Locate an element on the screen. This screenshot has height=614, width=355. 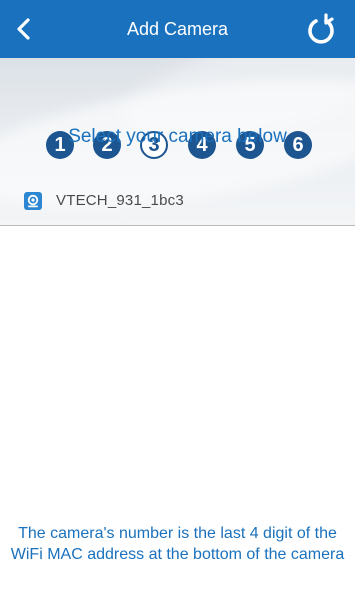
refresh-icon is located at coordinates (321, 28).